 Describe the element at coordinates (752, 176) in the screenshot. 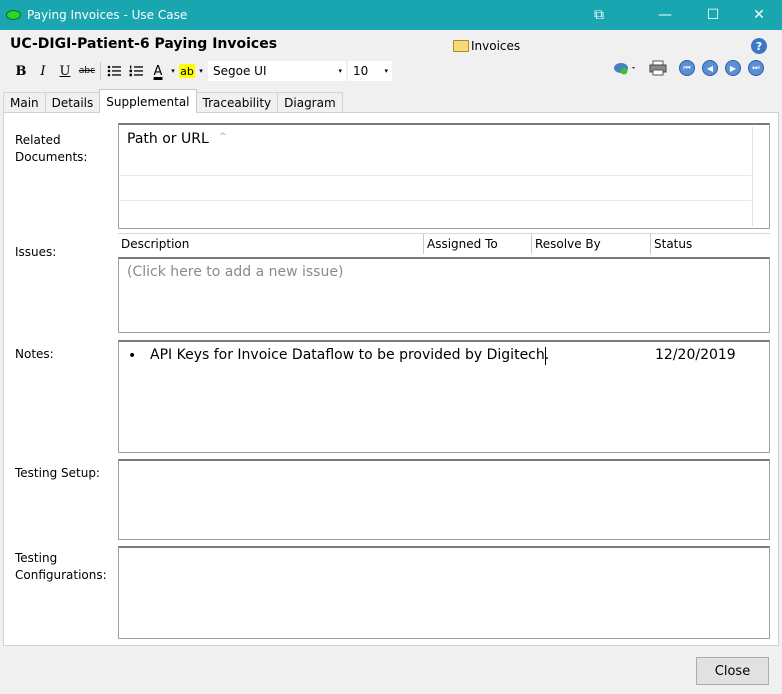

I see `grid-scroll-divider` at that location.